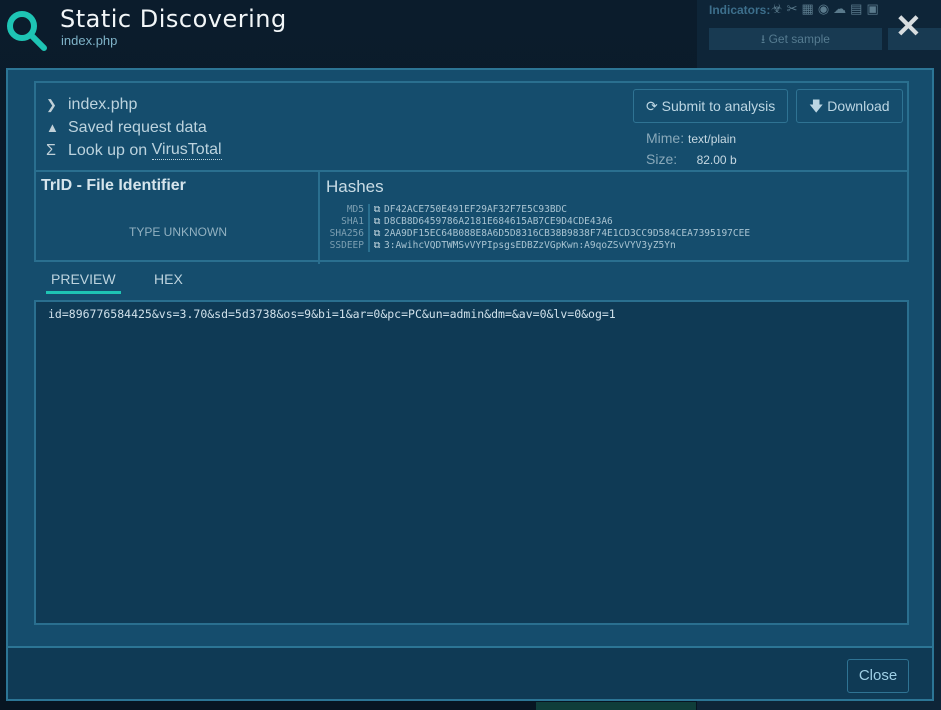  What do you see at coordinates (103, 104) in the screenshot?
I see `file-name: index.php` at bounding box center [103, 104].